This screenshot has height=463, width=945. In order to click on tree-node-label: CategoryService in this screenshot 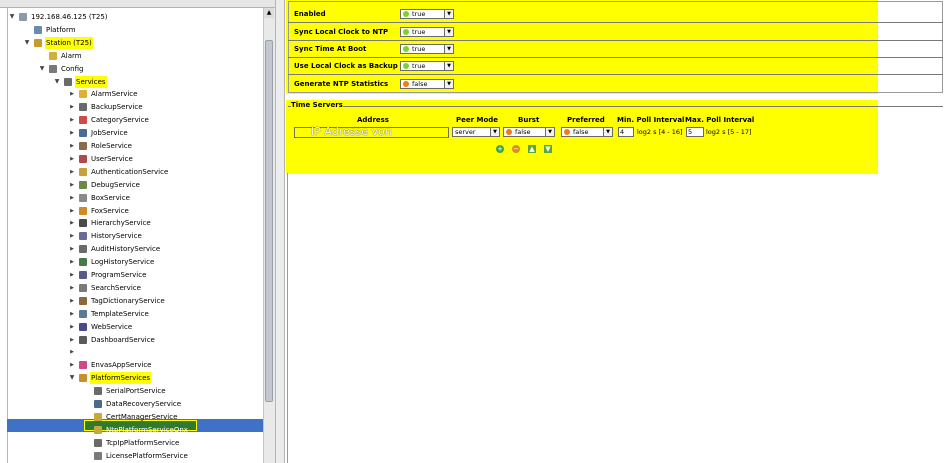, I will do `click(120, 120)`.